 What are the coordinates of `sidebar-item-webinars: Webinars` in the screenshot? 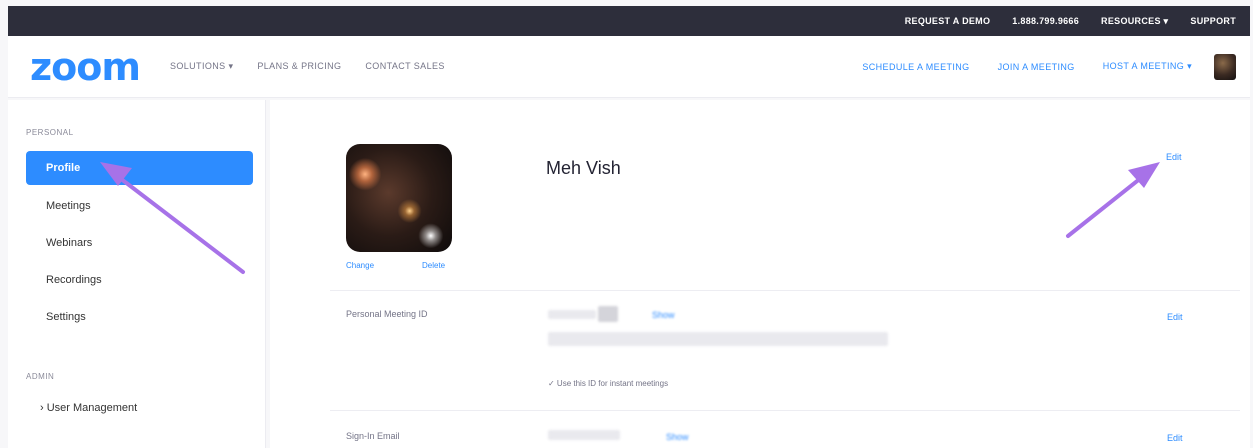 It's located at (139, 243).